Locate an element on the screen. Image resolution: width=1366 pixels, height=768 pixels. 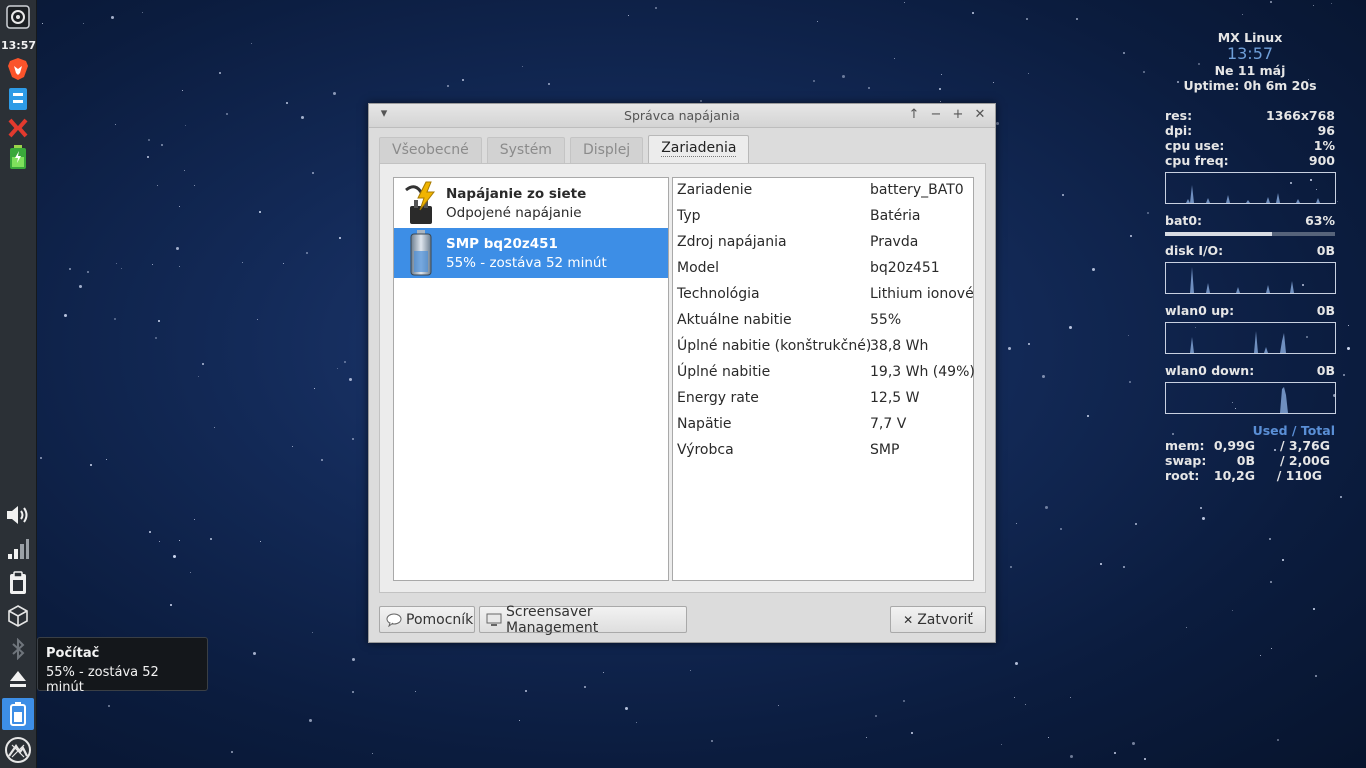
tab-general: Všeobecné is located at coordinates (430, 150).